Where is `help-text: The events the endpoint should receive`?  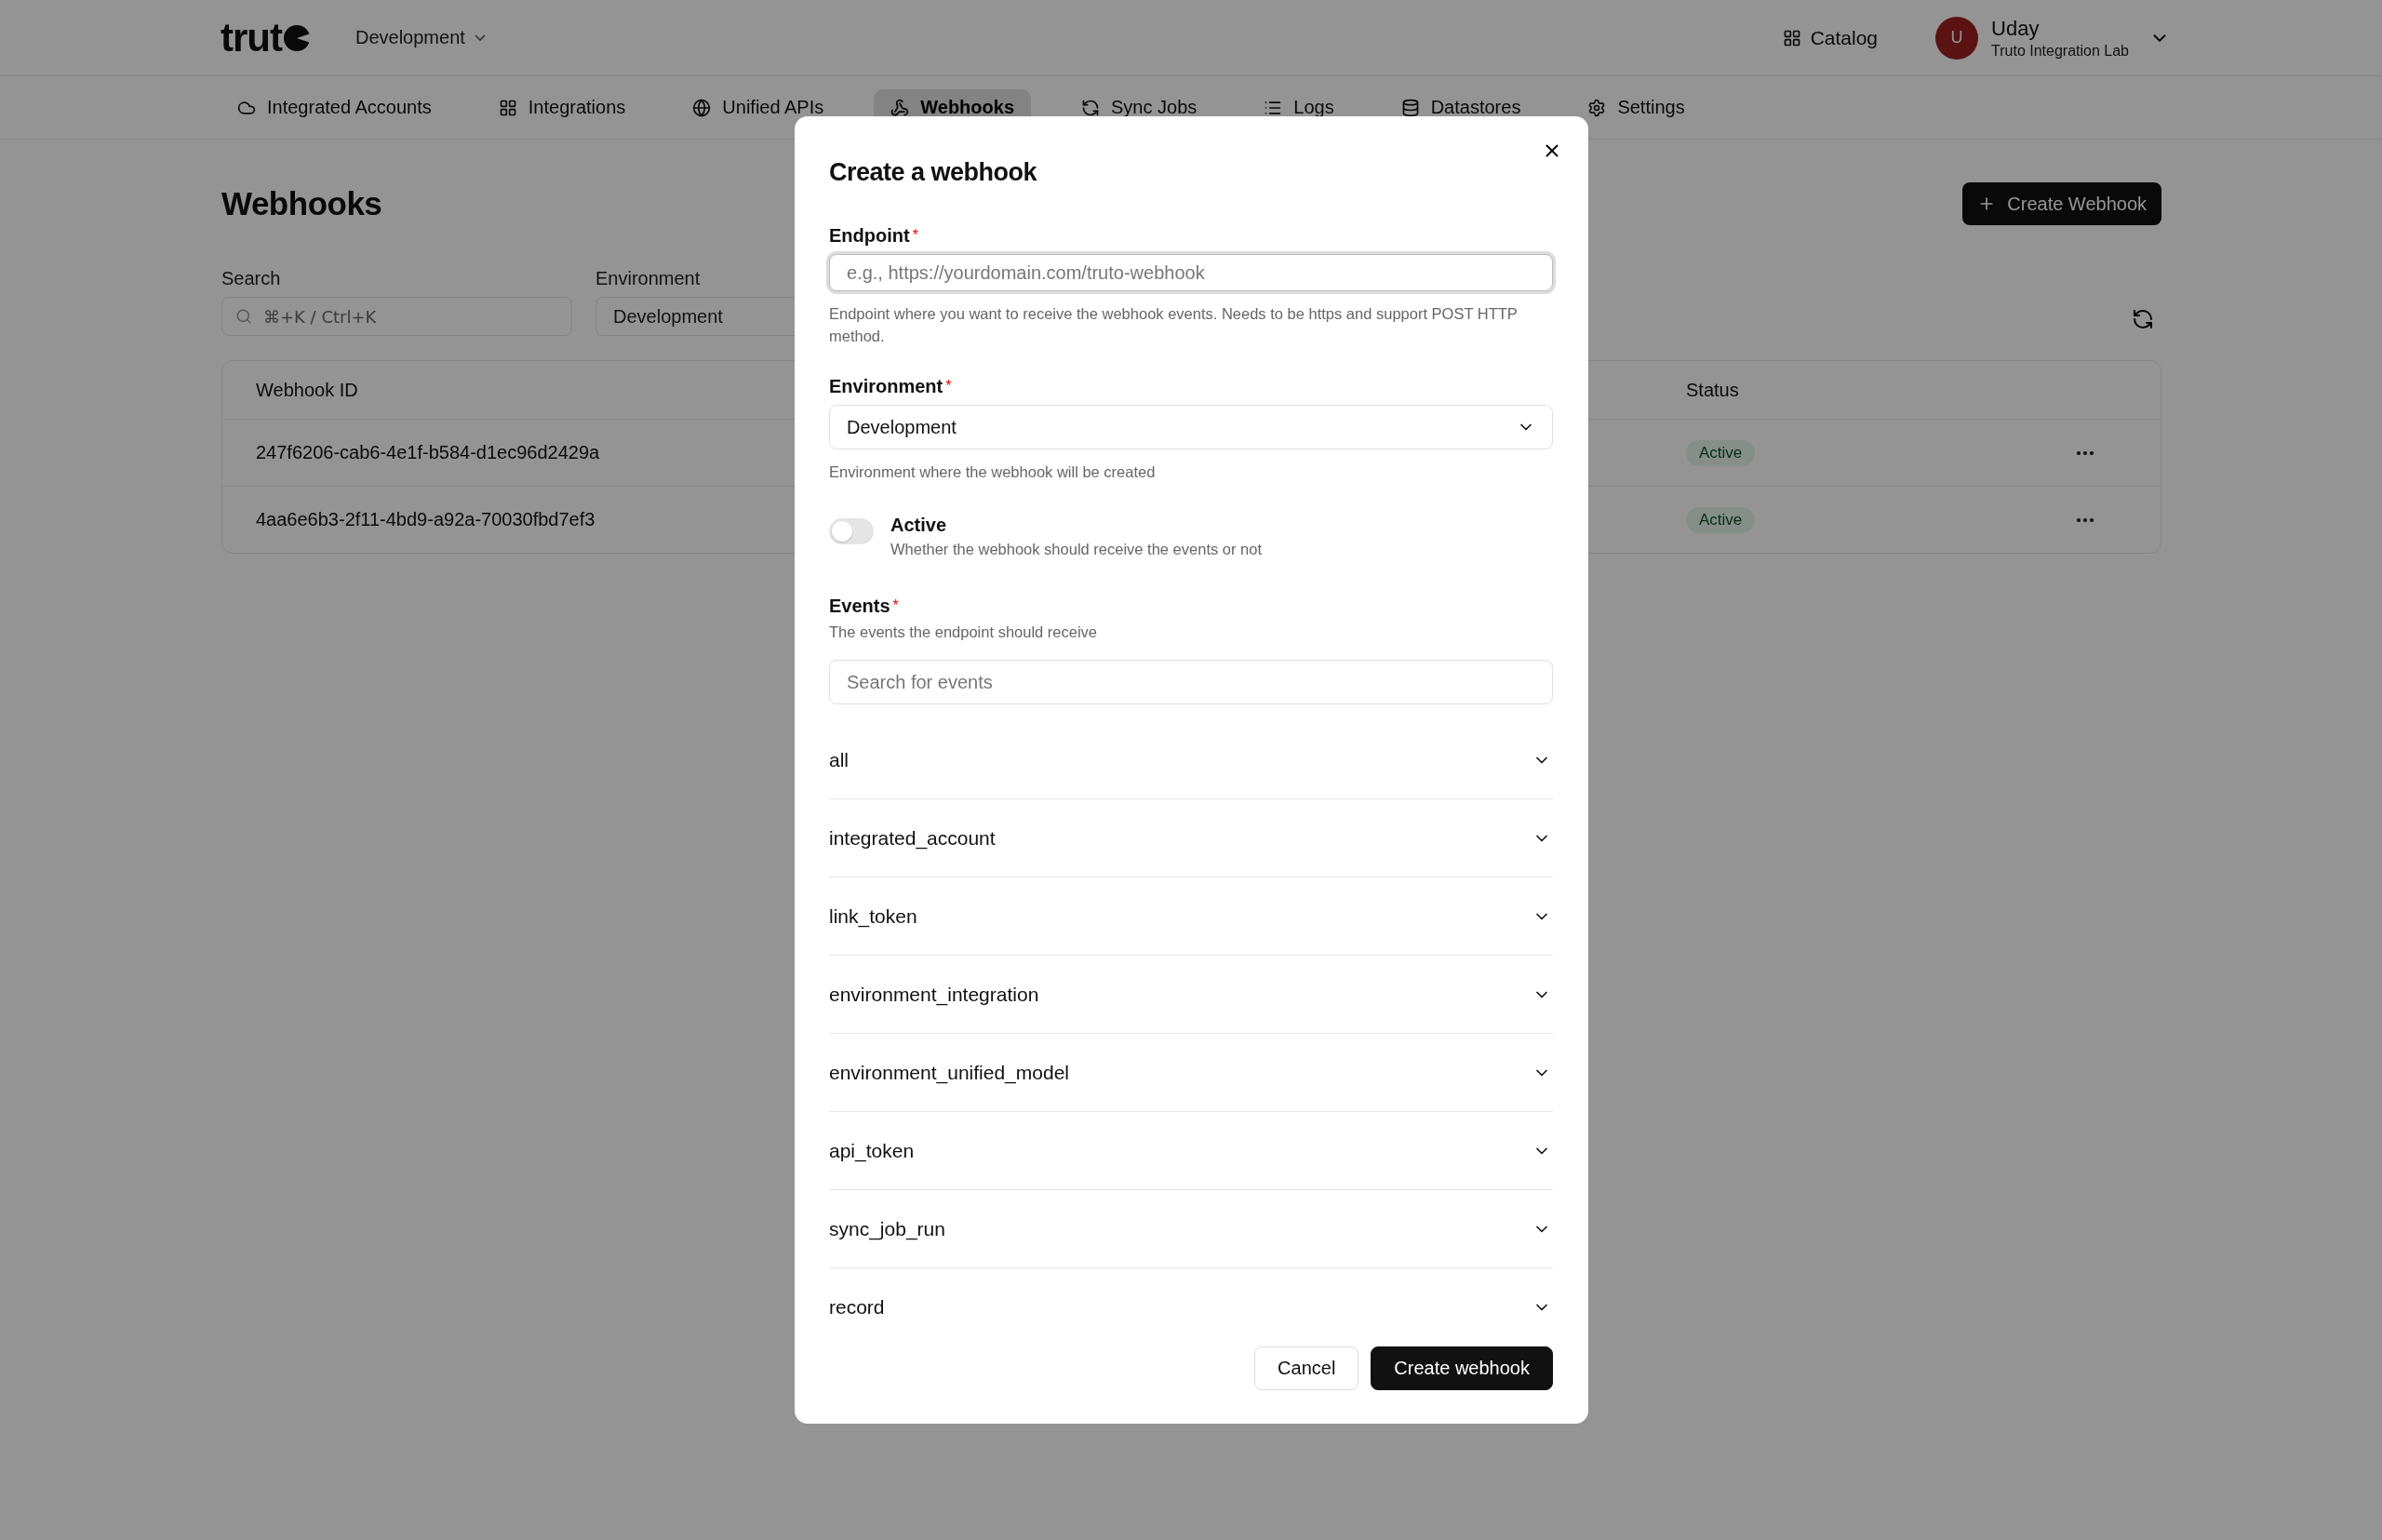 help-text: The events the endpoint should receive is located at coordinates (964, 632).